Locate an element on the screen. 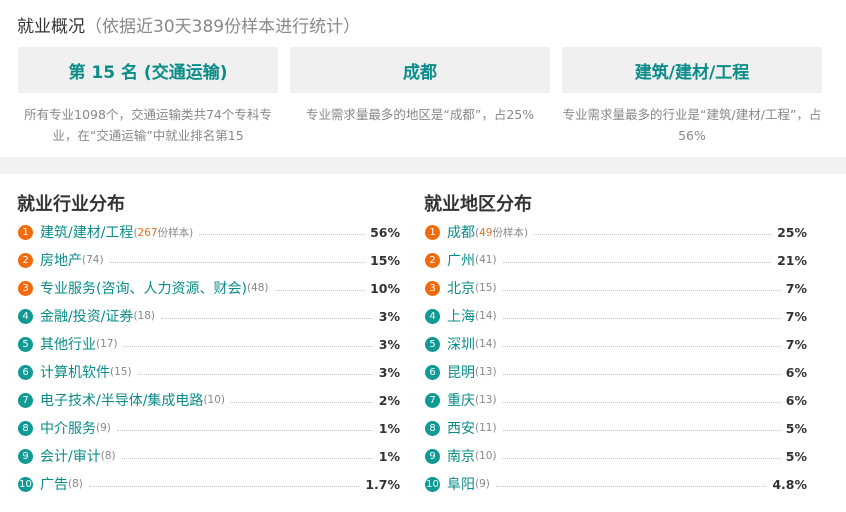  region-count: (10) is located at coordinates (486, 456).